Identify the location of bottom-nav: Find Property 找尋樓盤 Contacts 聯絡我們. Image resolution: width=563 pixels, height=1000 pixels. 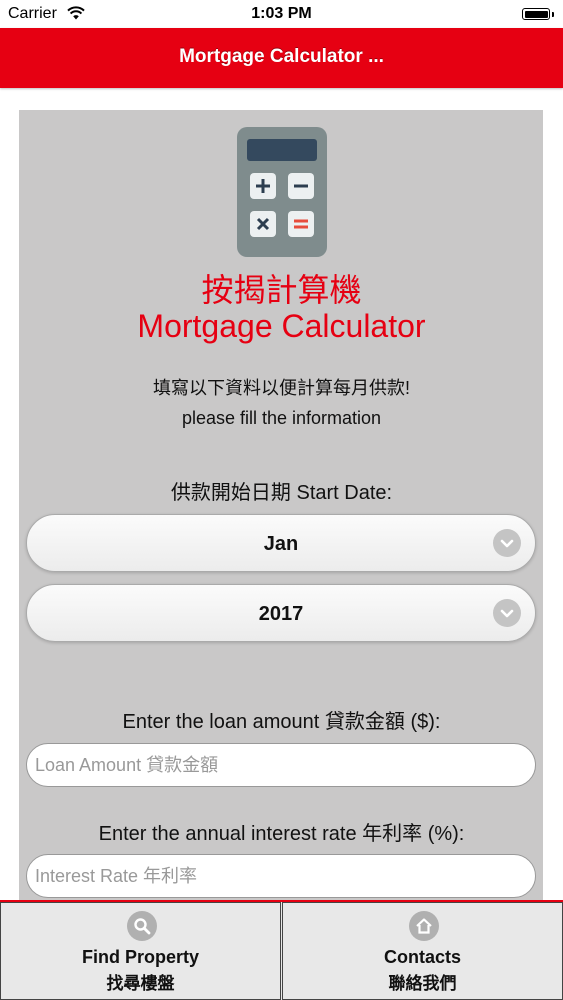
(281, 950).